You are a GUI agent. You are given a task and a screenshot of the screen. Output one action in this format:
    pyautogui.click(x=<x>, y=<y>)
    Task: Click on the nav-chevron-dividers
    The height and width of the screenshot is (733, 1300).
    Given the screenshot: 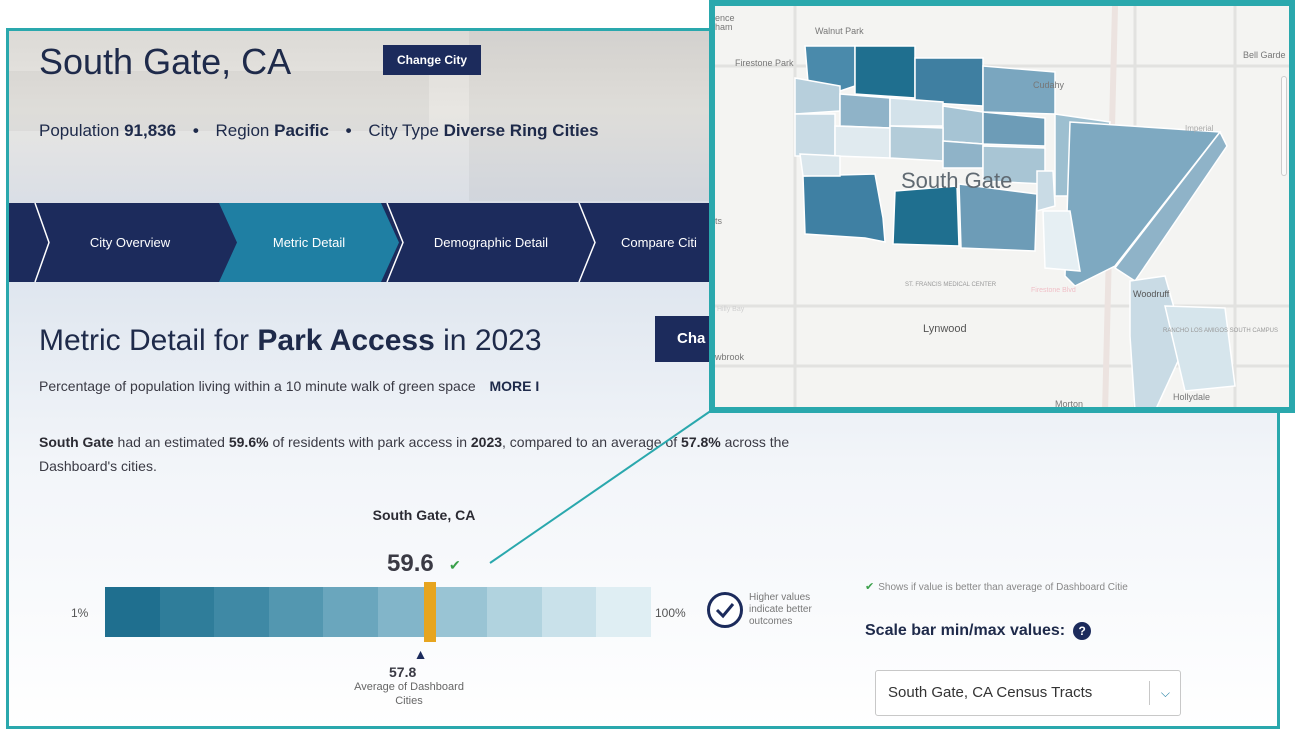 What is the action you would take?
    pyautogui.click(x=315, y=242)
    